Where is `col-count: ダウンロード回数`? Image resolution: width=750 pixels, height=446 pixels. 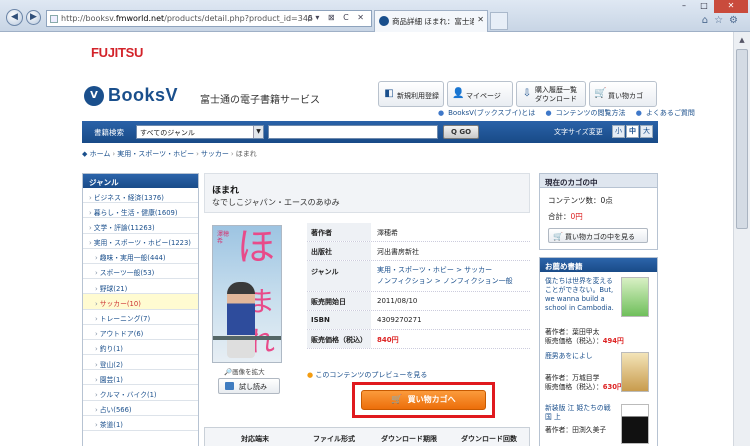 col-count: ダウンロード回数 is located at coordinates (489, 439).